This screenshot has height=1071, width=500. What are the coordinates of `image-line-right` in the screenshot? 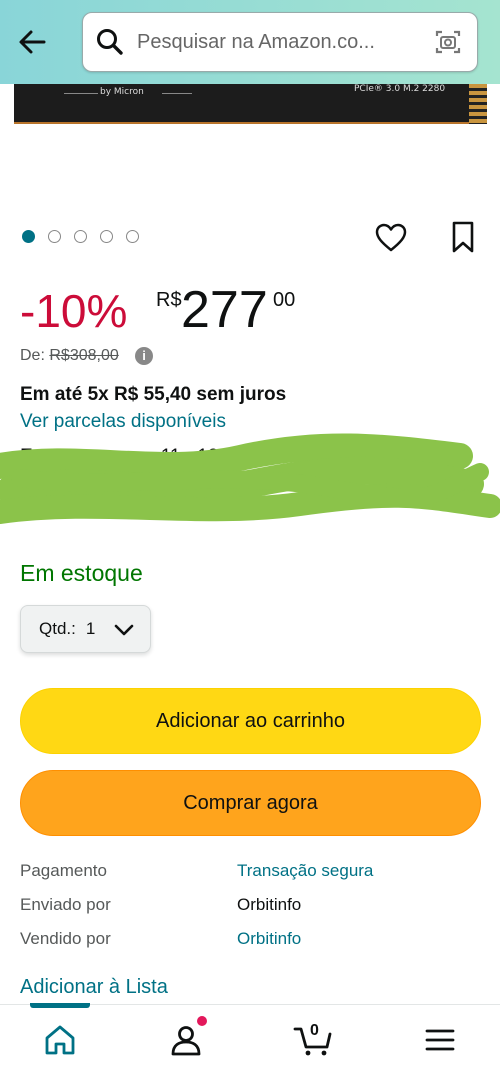 It's located at (177, 93).